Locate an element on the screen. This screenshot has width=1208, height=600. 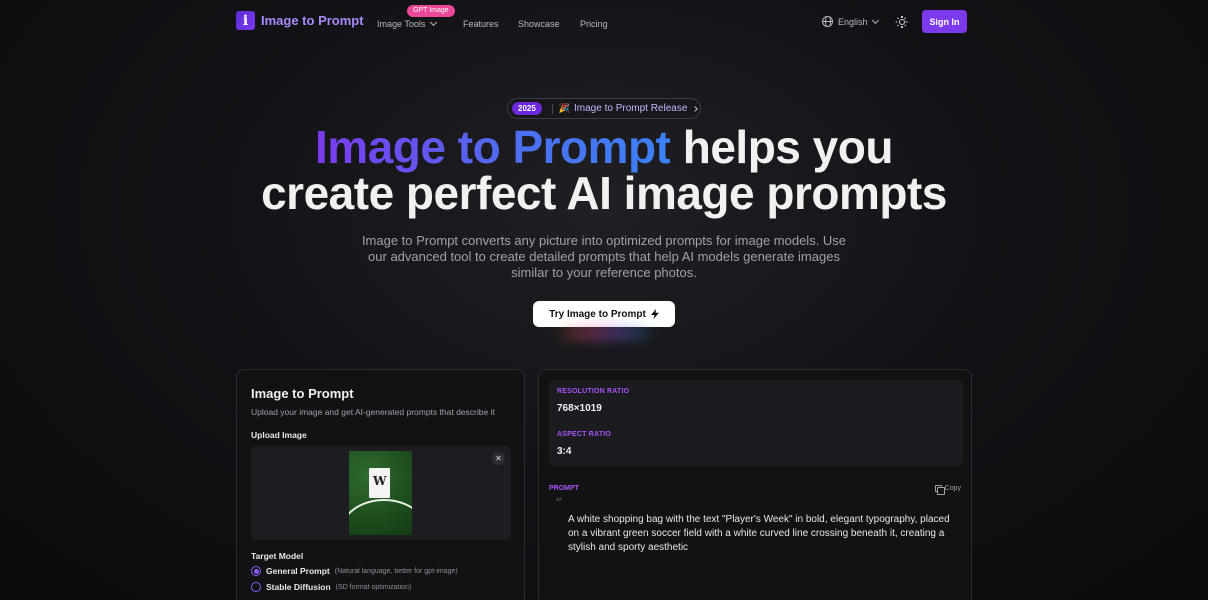
copy-prompt-button: Copy is located at coordinates (947, 490).